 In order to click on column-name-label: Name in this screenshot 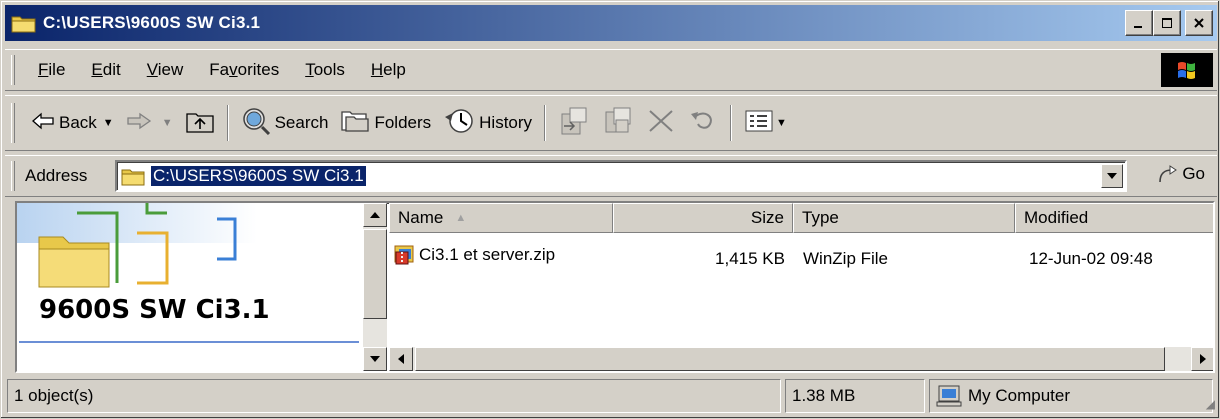, I will do `click(421, 217)`.